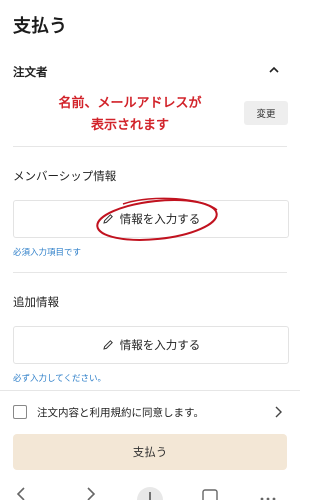 The width and height of the screenshot is (320, 500). I want to click on orderer-annotation: 名前、メールアドレスが 表示されます, so click(130, 115).